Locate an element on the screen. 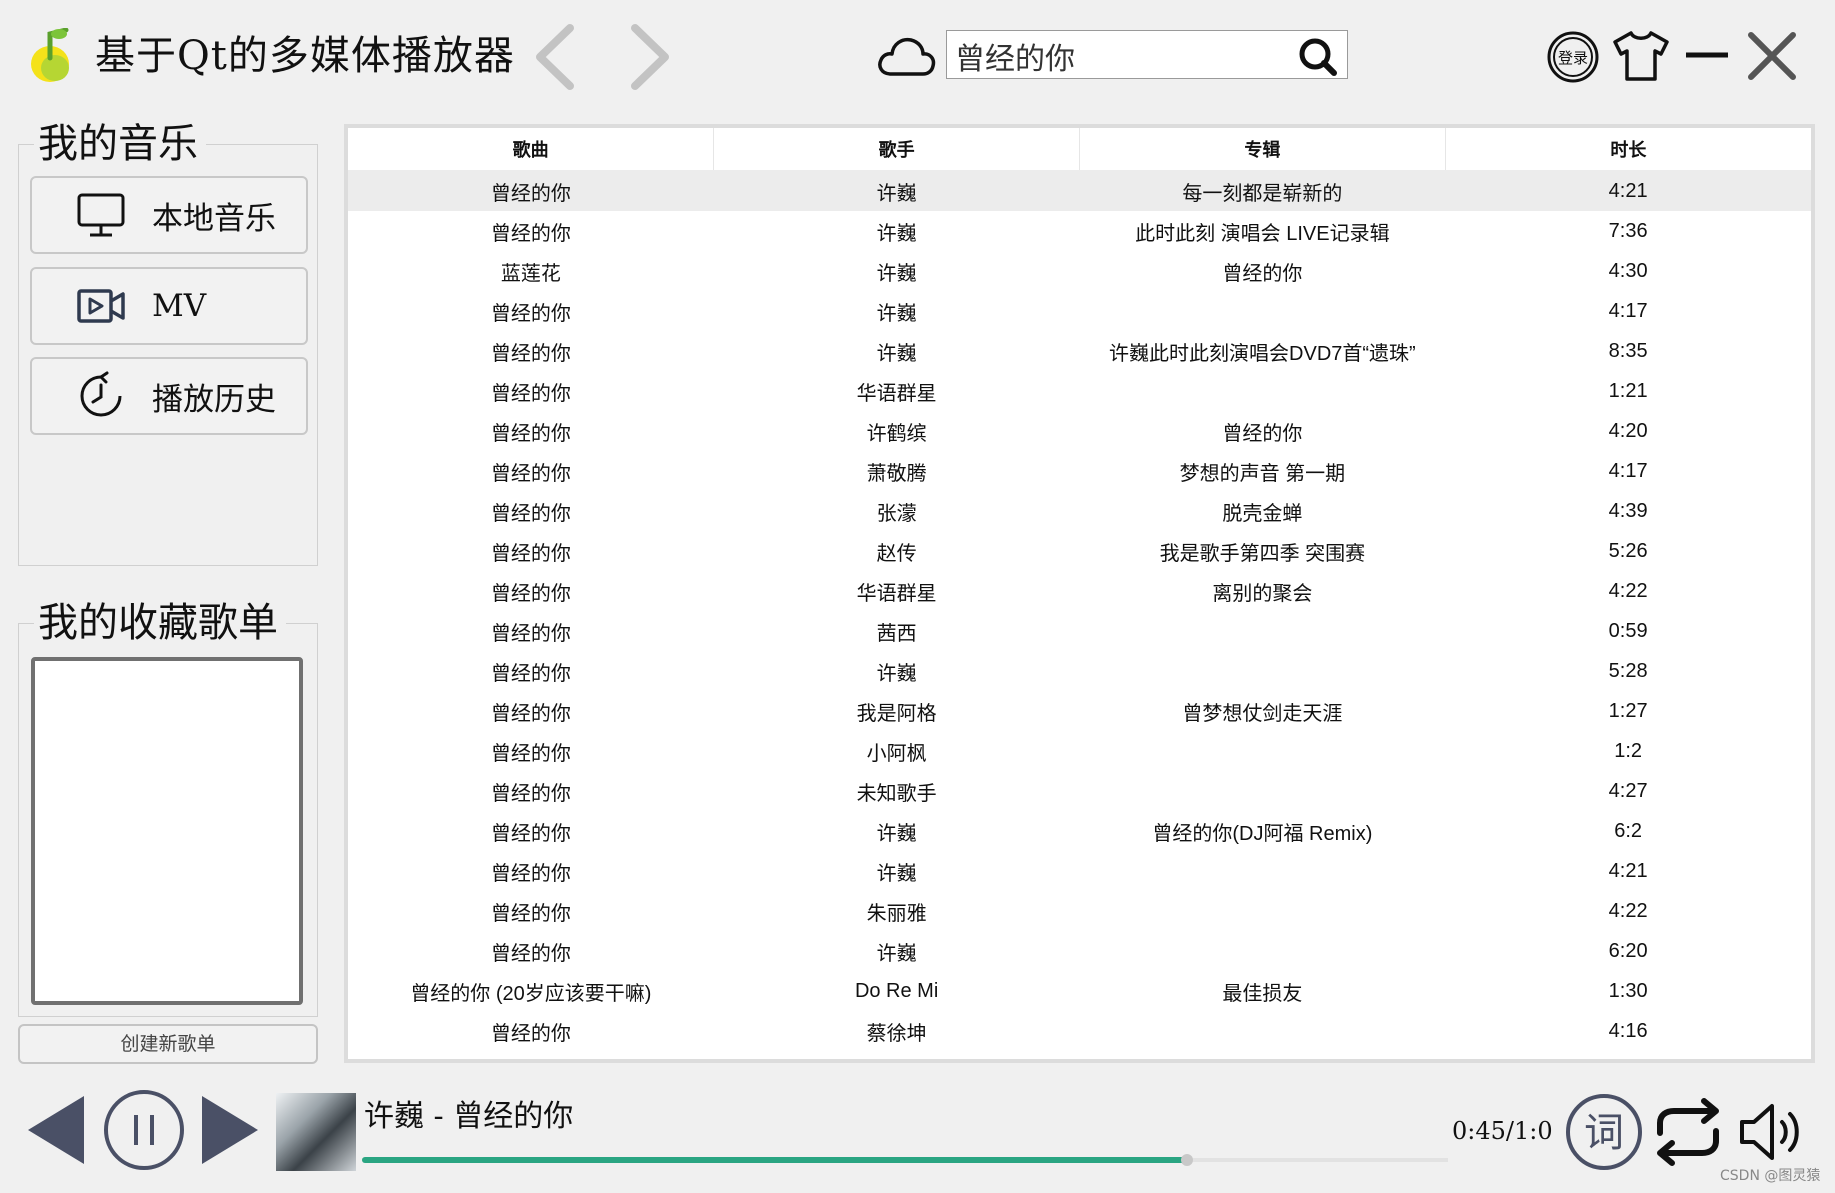 This screenshot has width=1835, height=1193. table-row: 曾经的你 许巍 4:21 is located at coordinates (1079, 871).